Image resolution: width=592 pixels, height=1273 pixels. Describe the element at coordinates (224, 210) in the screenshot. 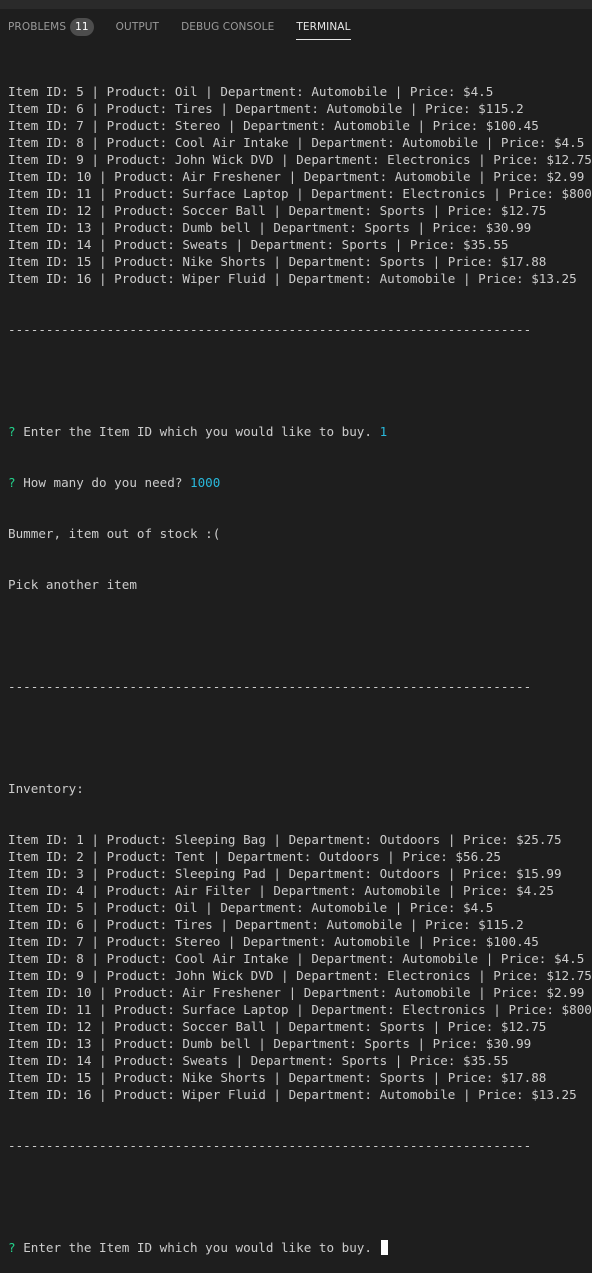

I see `product-name: Soccer Ball` at that location.